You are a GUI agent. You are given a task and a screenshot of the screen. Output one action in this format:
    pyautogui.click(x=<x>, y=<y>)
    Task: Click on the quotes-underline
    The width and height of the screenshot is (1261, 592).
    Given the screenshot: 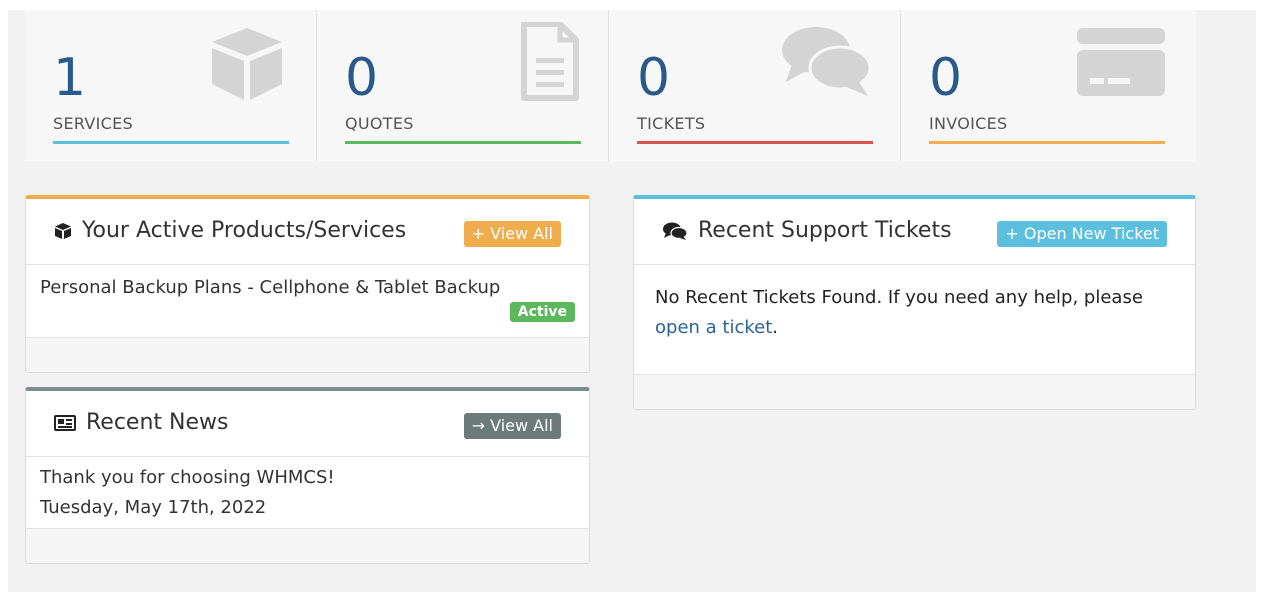 What is the action you would take?
    pyautogui.click(x=463, y=142)
    